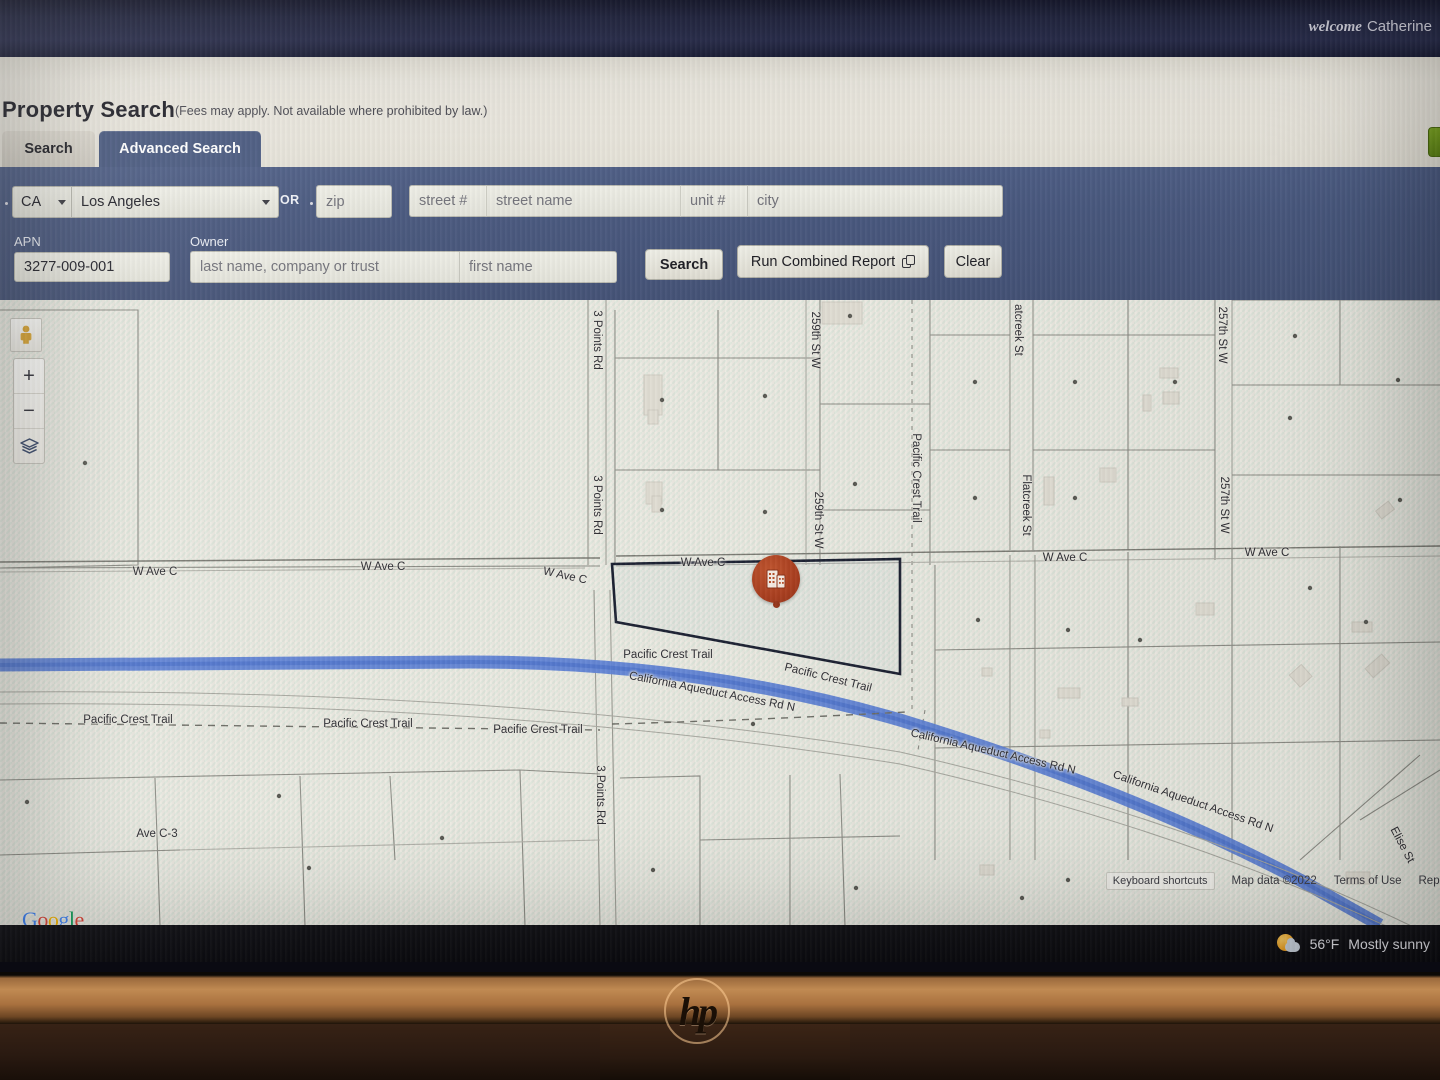 The image size is (1440, 1080). I want to click on google-logo: Google, so click(53, 916).